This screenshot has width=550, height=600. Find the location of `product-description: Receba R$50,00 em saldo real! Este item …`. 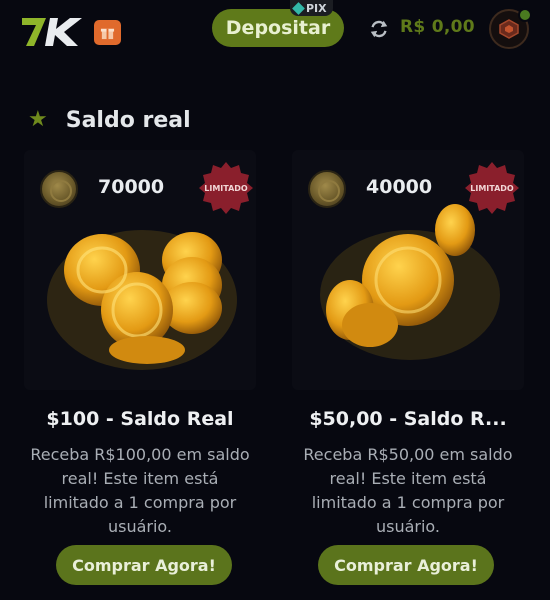

product-description: Receba R$50,00 em saldo real! Este item … is located at coordinates (408, 490).